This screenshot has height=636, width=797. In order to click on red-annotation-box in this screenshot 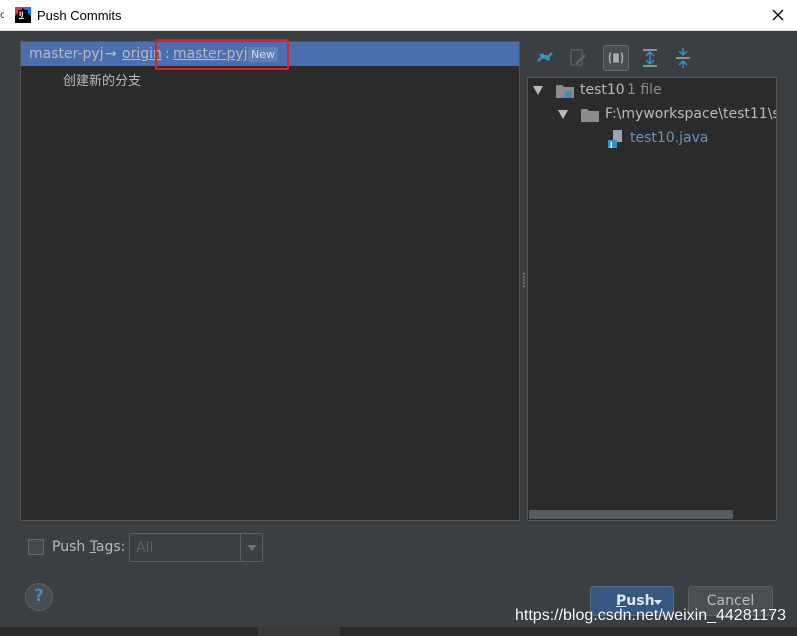, I will do `click(222, 54)`.